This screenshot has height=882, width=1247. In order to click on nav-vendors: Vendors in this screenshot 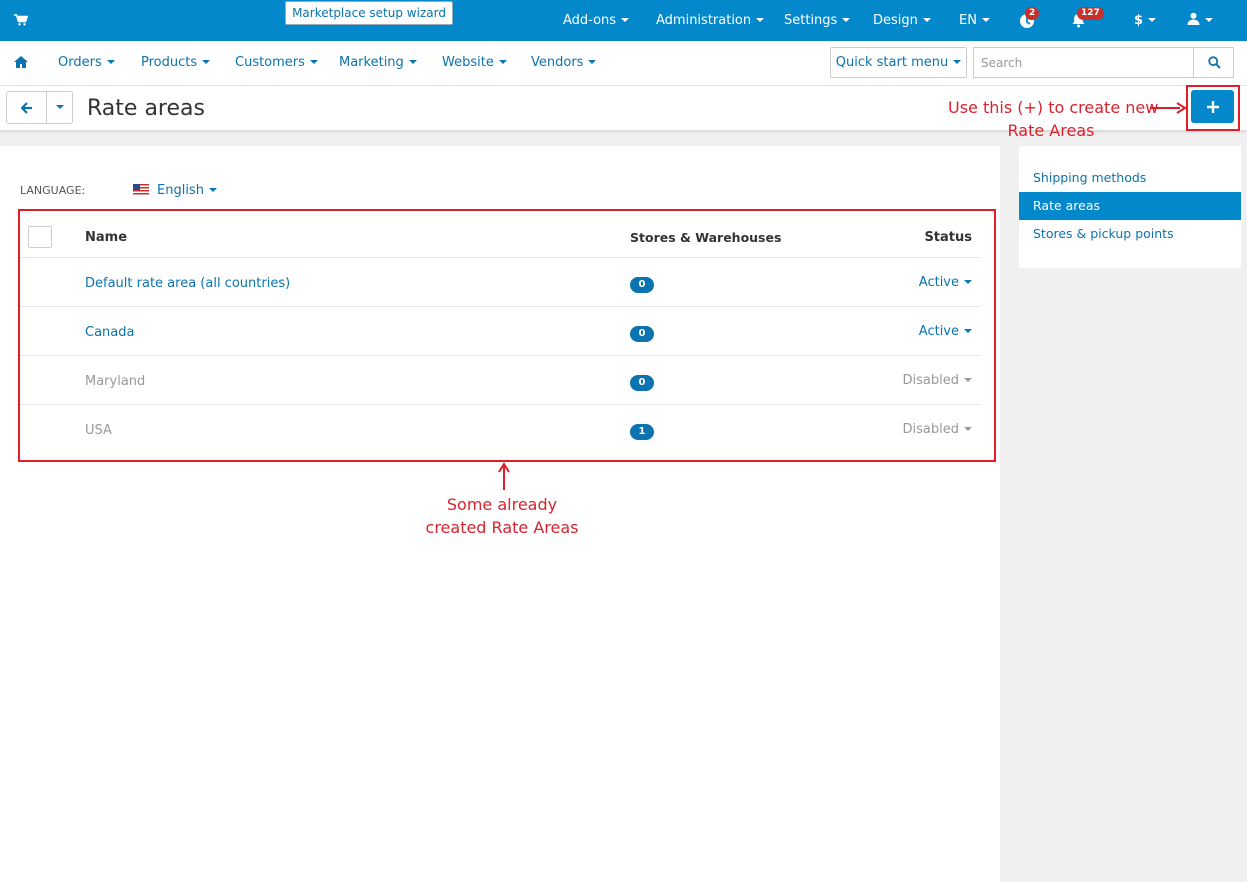, I will do `click(564, 63)`.